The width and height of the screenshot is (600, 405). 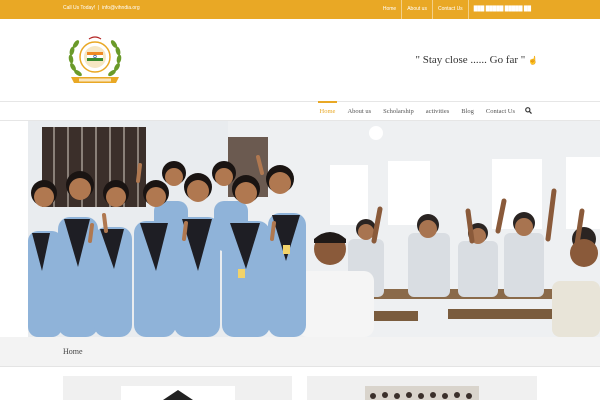 I want to click on card-image-left, so click(x=178, y=393).